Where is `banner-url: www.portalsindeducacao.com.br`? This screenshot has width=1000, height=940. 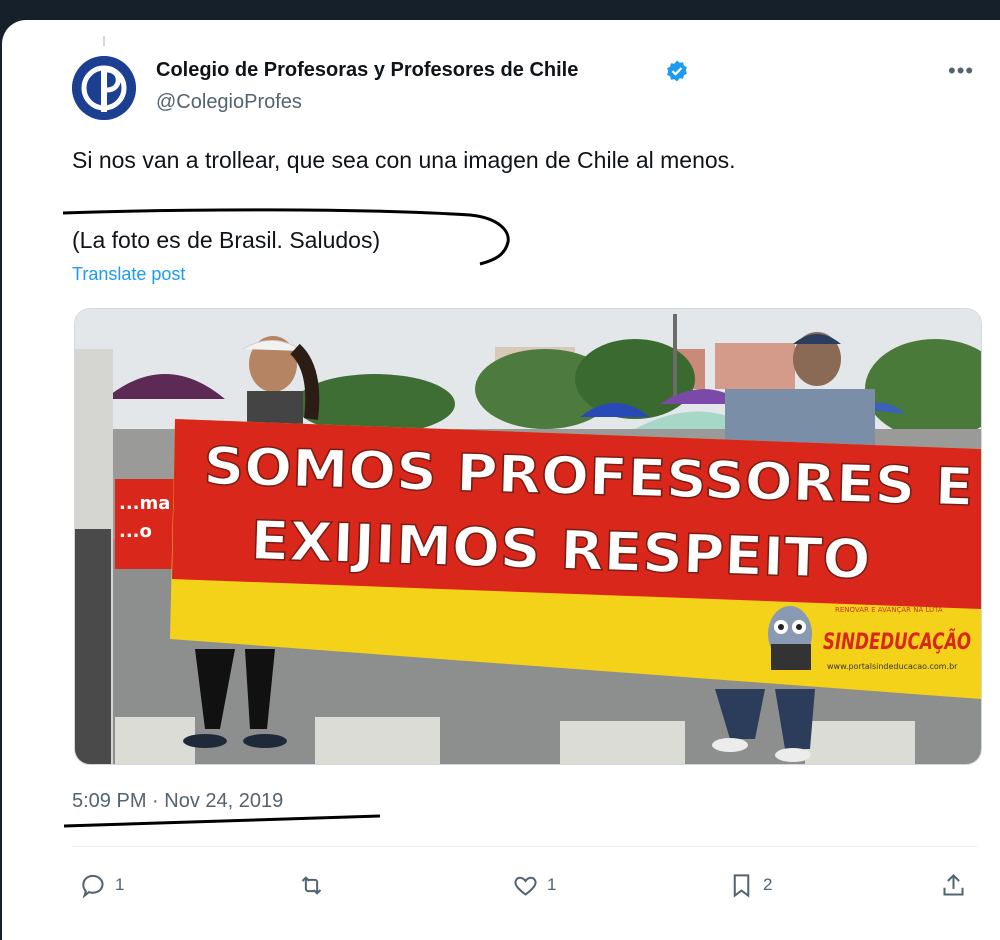
banner-url: www.portalsindeducacao.com.br is located at coordinates (892, 666).